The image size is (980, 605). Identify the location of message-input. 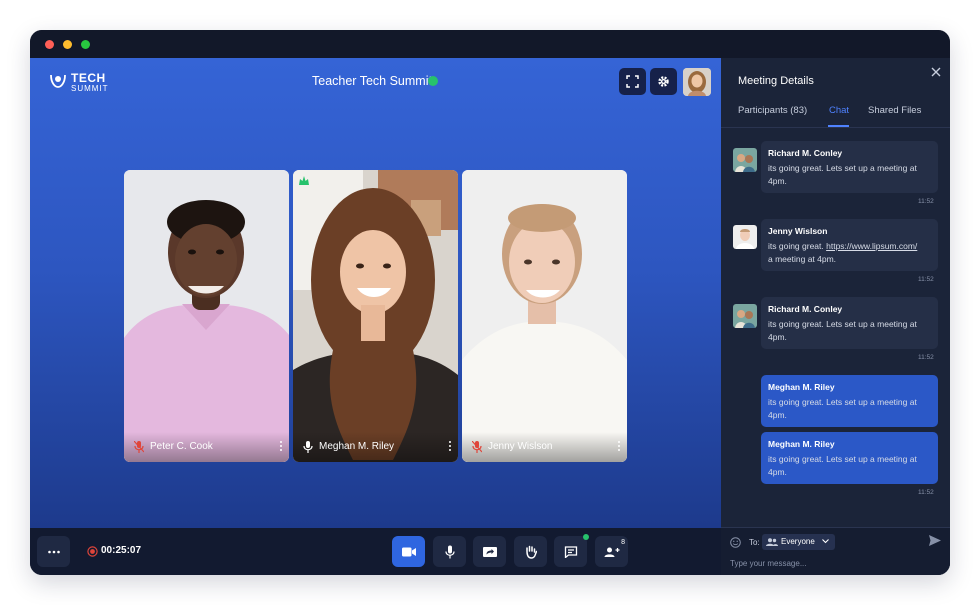
(835, 563).